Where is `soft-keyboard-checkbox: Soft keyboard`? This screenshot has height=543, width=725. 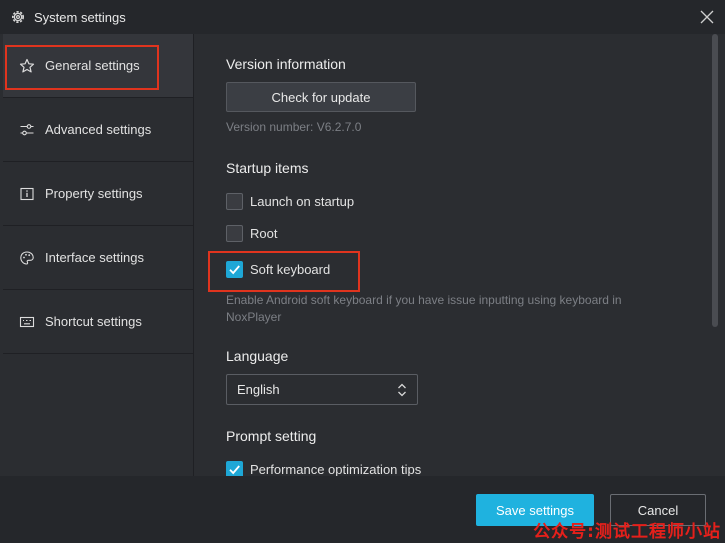 soft-keyboard-checkbox: Soft keyboard is located at coordinates (278, 269).